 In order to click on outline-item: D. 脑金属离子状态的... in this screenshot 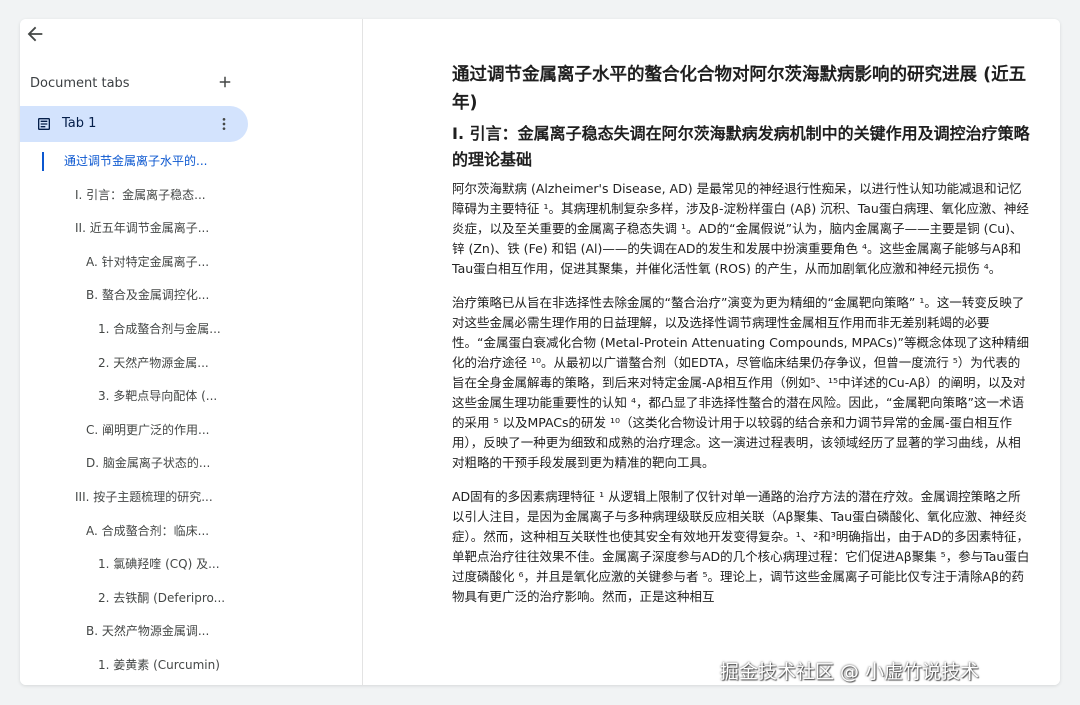, I will do `click(130, 464)`.